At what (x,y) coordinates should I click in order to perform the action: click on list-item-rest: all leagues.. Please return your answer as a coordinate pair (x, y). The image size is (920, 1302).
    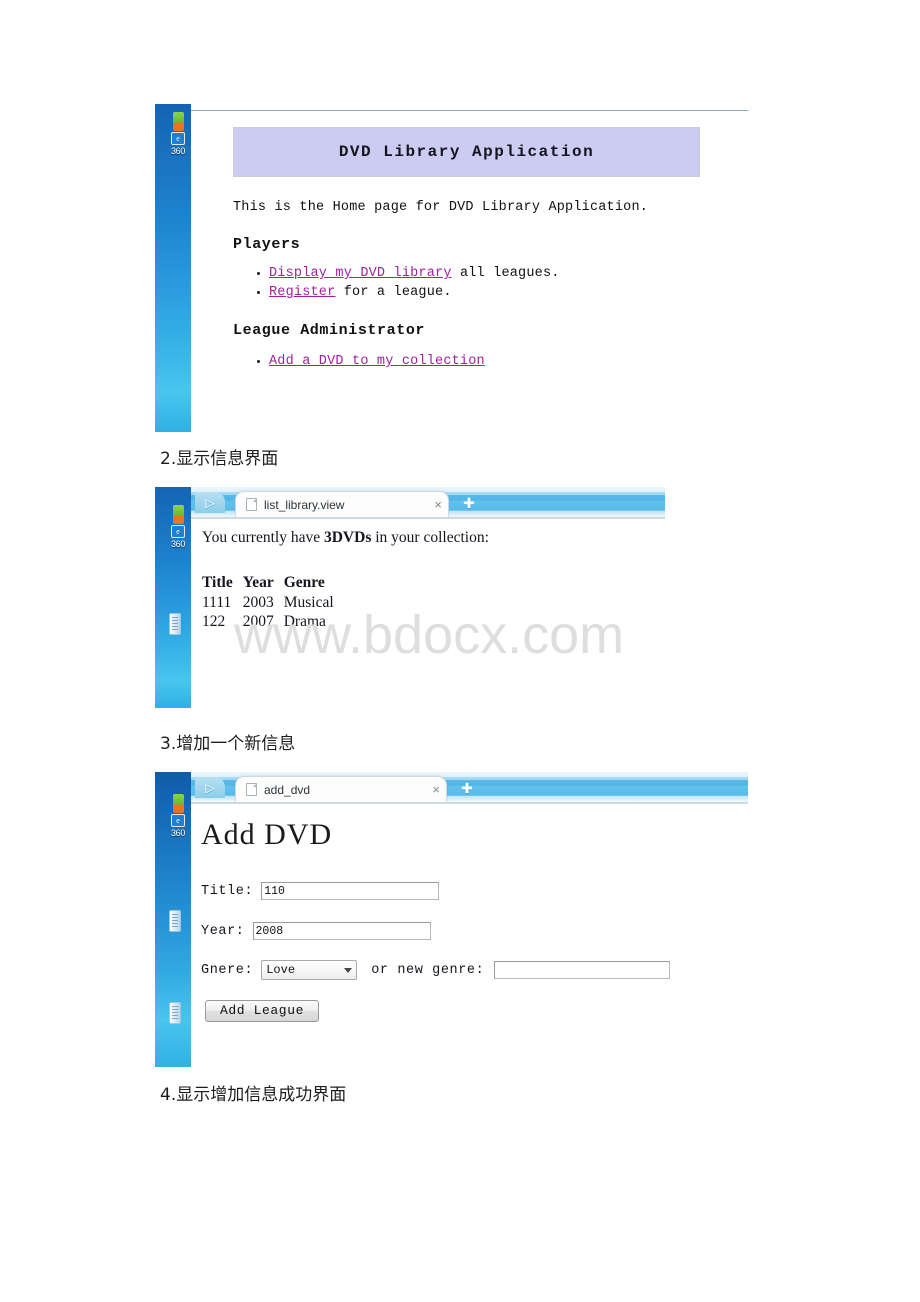
    Looking at the image, I should click on (505, 273).